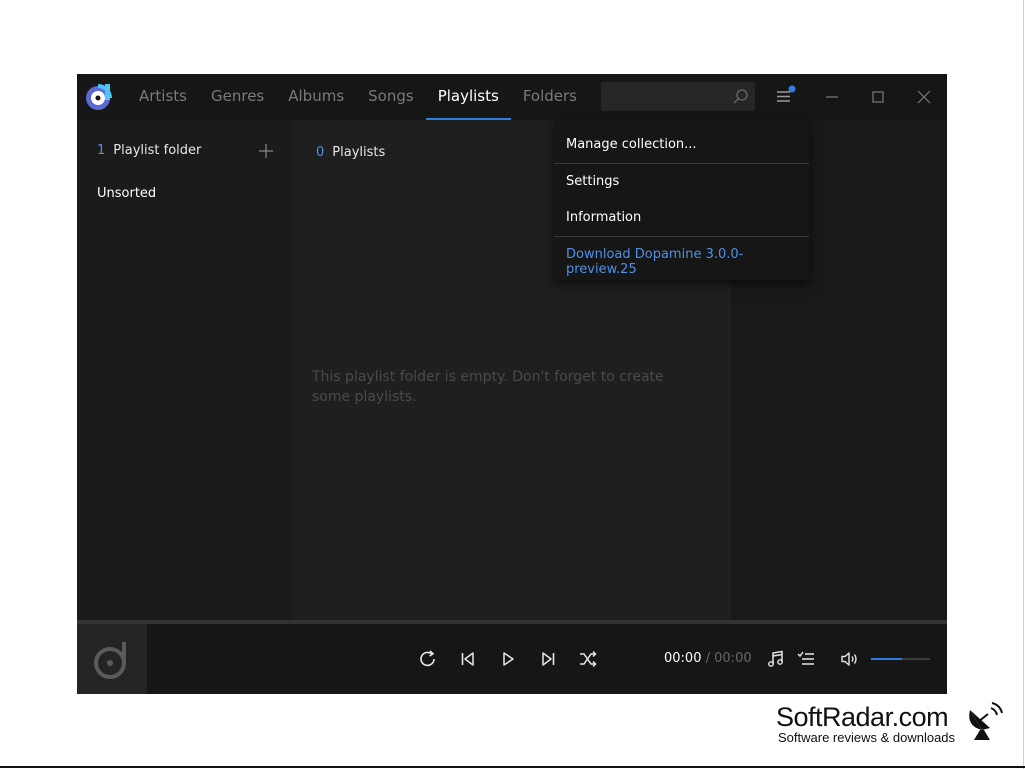 The height and width of the screenshot is (769, 1025). Describe the element at coordinates (678, 96) in the screenshot. I see `search-input` at that location.